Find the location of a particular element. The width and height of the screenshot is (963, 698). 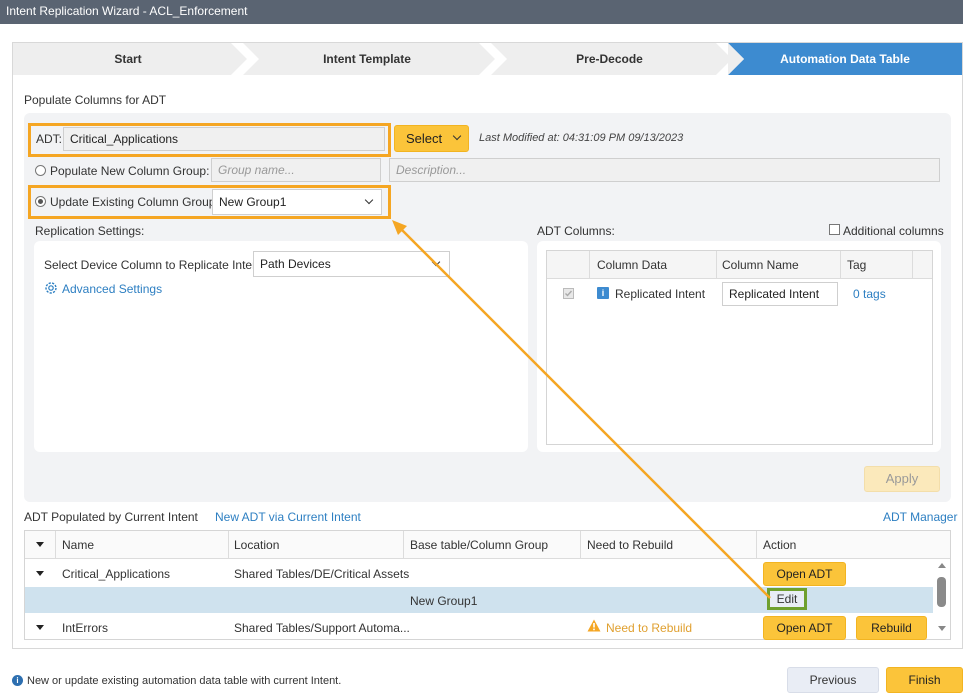

col-header-action: Action is located at coordinates (780, 545).